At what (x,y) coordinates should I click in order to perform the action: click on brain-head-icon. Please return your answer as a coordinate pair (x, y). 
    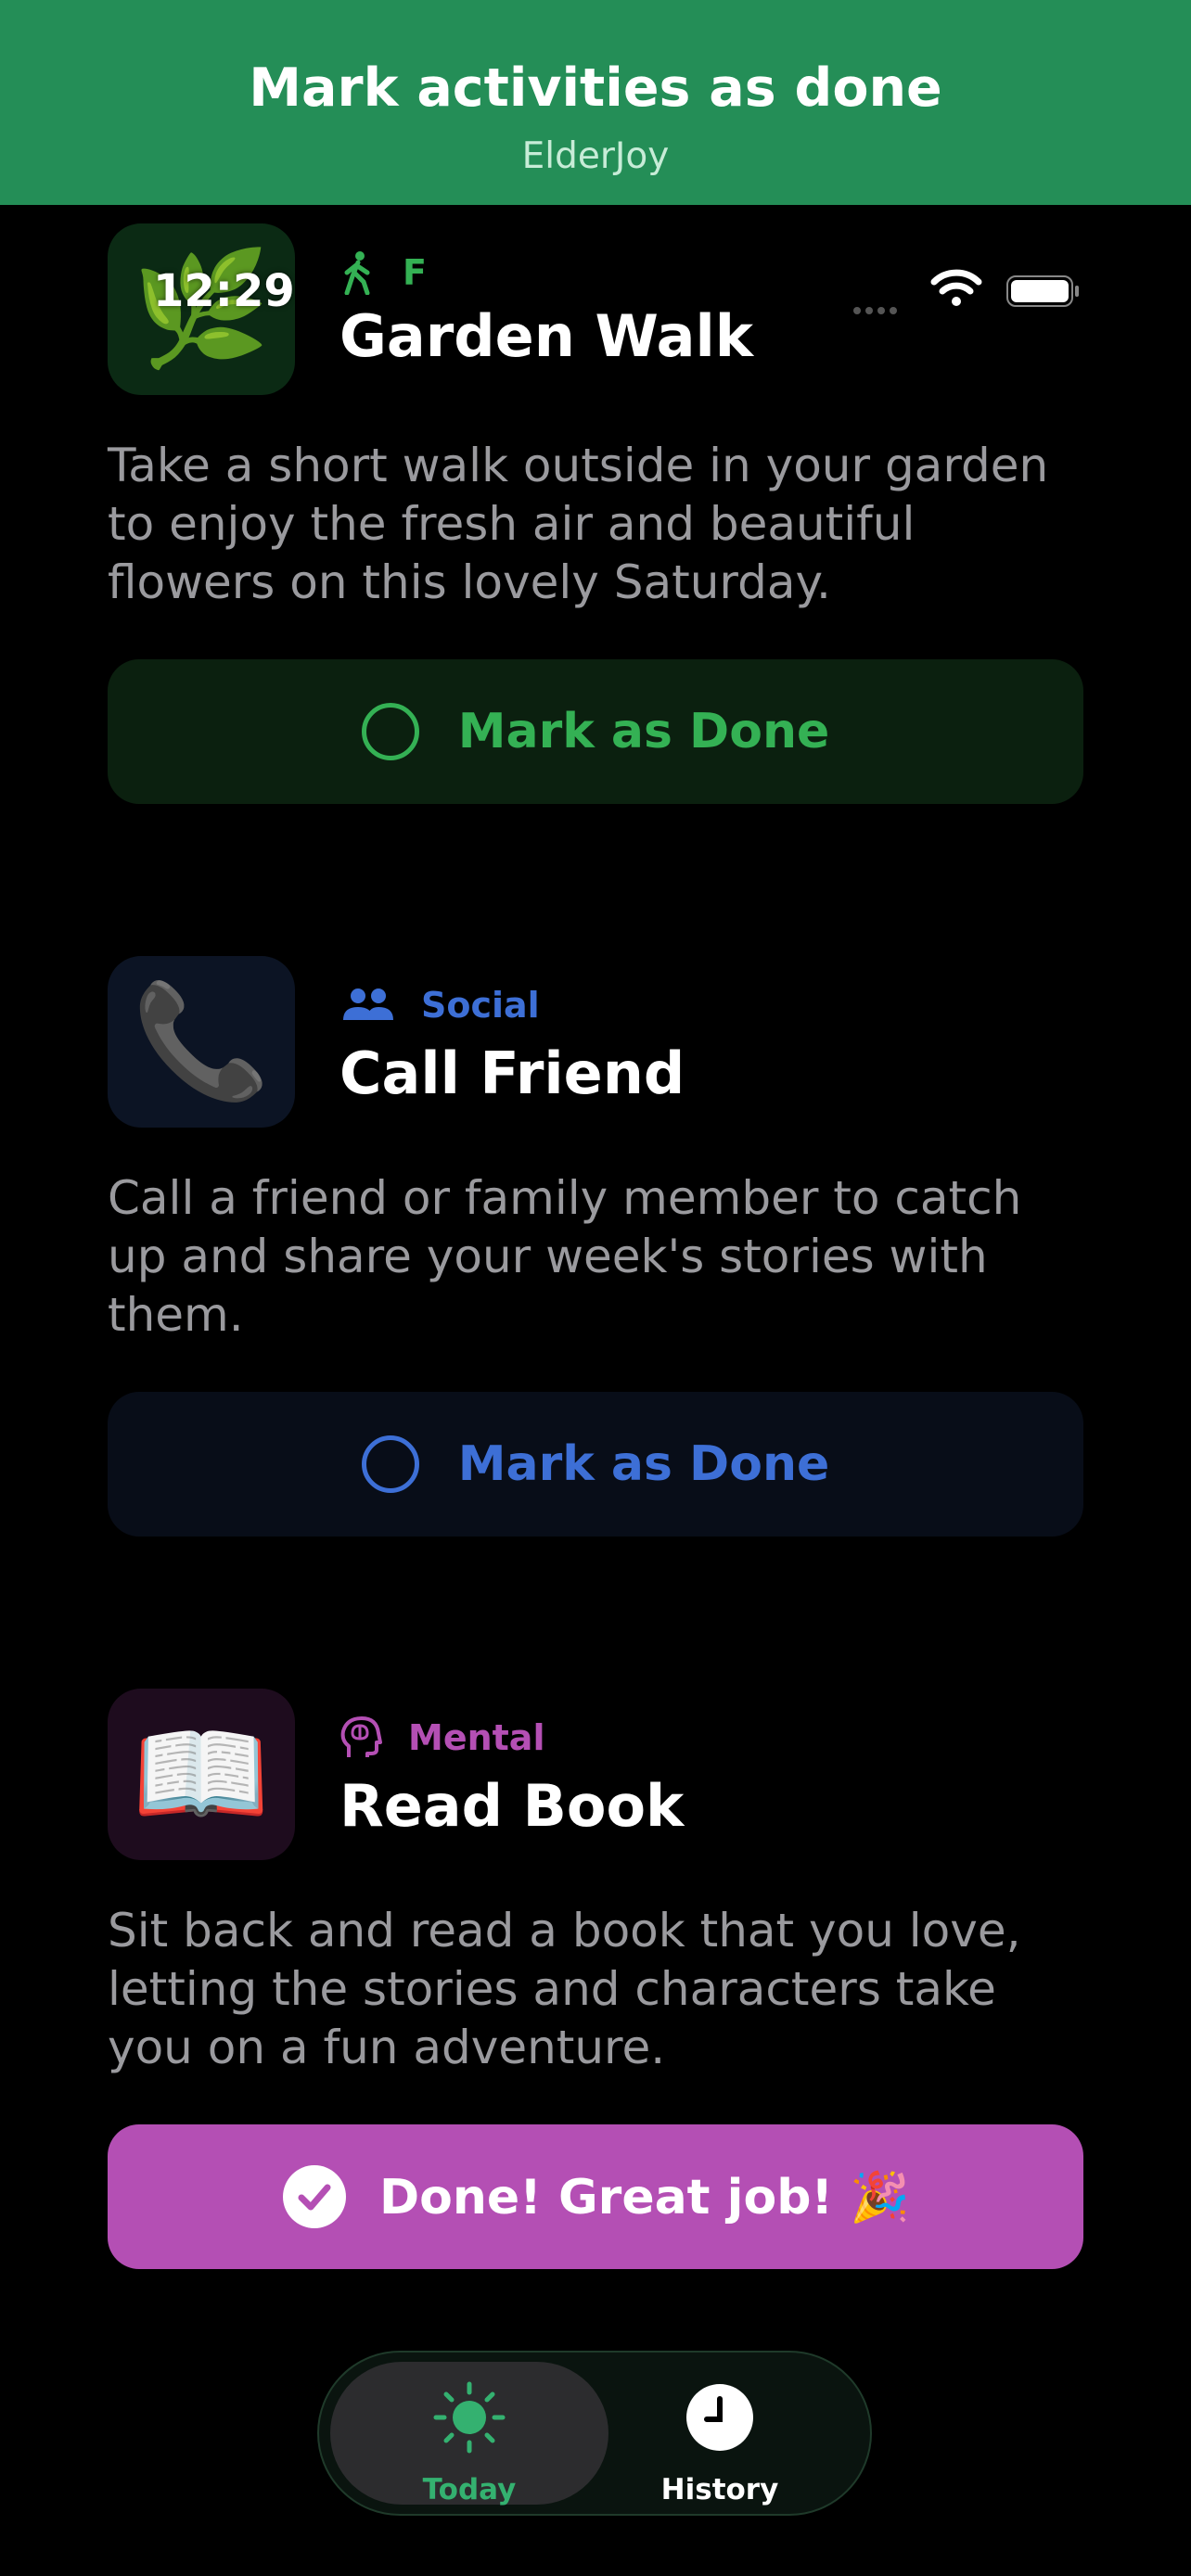
    Looking at the image, I should click on (361, 1736).